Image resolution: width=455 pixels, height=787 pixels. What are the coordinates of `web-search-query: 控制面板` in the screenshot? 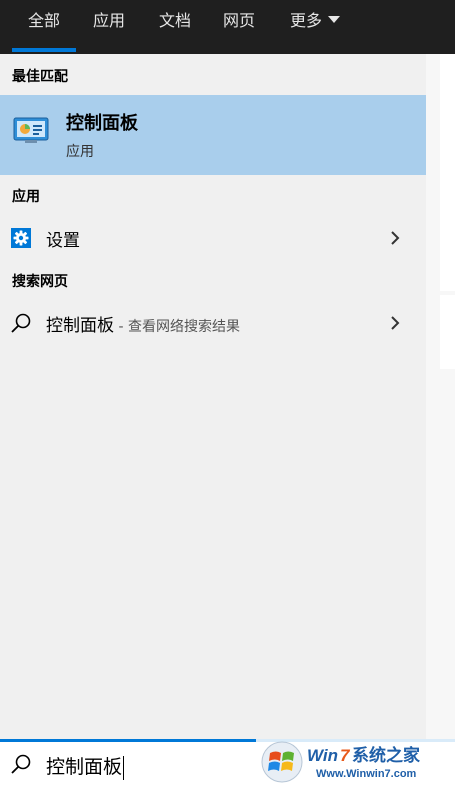 It's located at (80, 326).